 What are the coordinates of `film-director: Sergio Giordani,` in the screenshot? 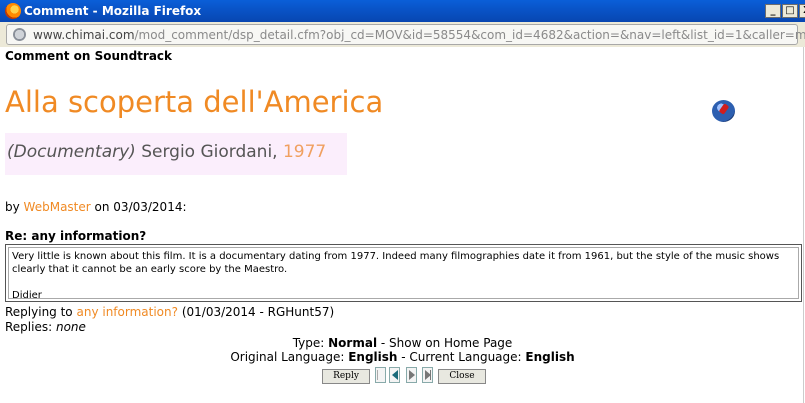 It's located at (209, 152).